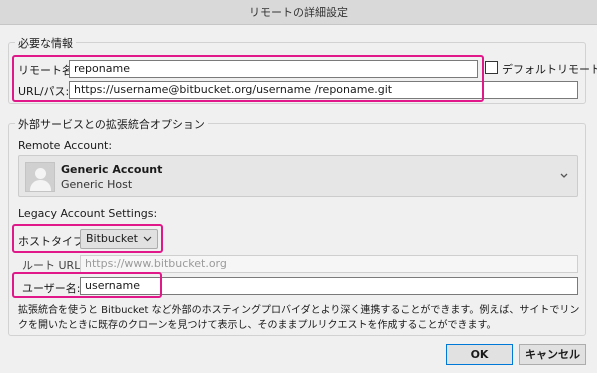 The image size is (597, 373). I want to click on avatar, so click(40, 177).